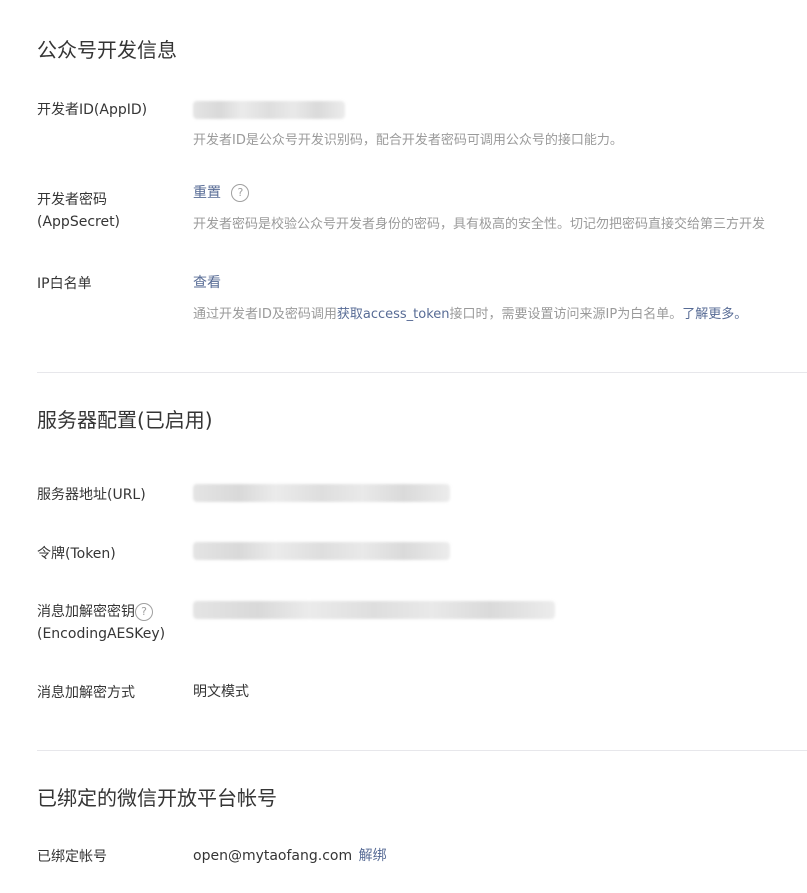 This screenshot has height=893, width=807. What do you see at coordinates (393, 314) in the screenshot?
I see `get-access-token-link: 获取access_token` at bounding box center [393, 314].